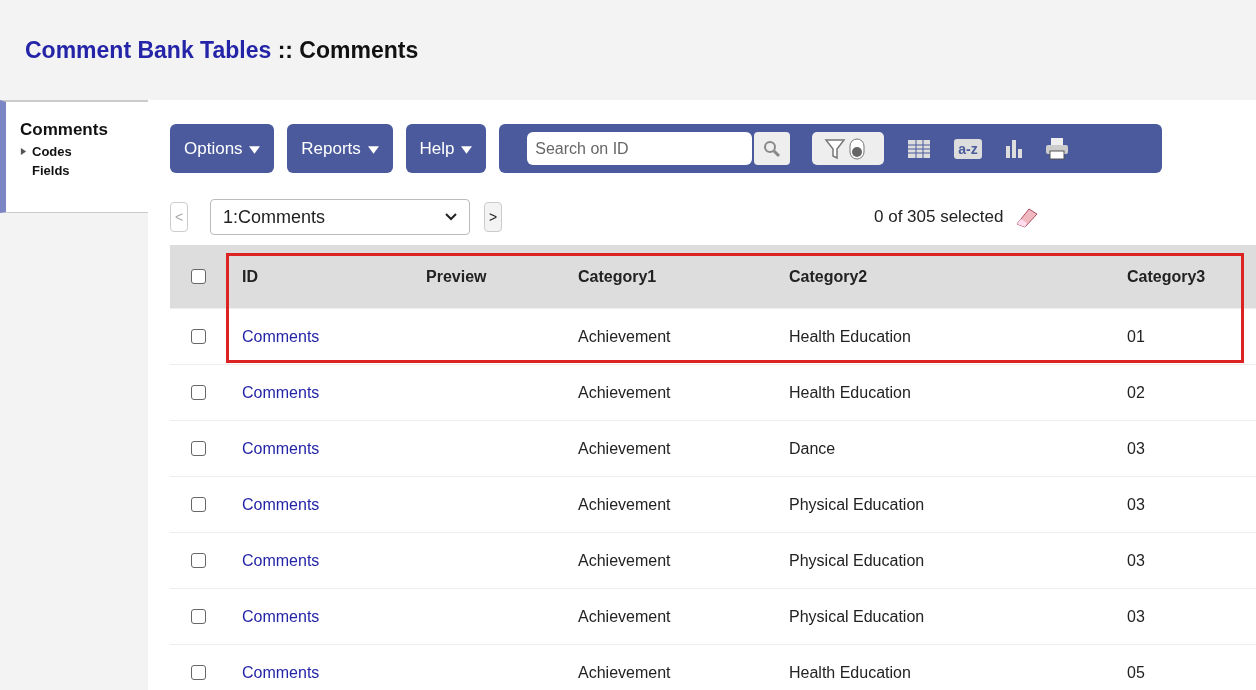 The height and width of the screenshot is (690, 1256). What do you see at coordinates (222, 148) in the screenshot?
I see `menu-button: Options` at bounding box center [222, 148].